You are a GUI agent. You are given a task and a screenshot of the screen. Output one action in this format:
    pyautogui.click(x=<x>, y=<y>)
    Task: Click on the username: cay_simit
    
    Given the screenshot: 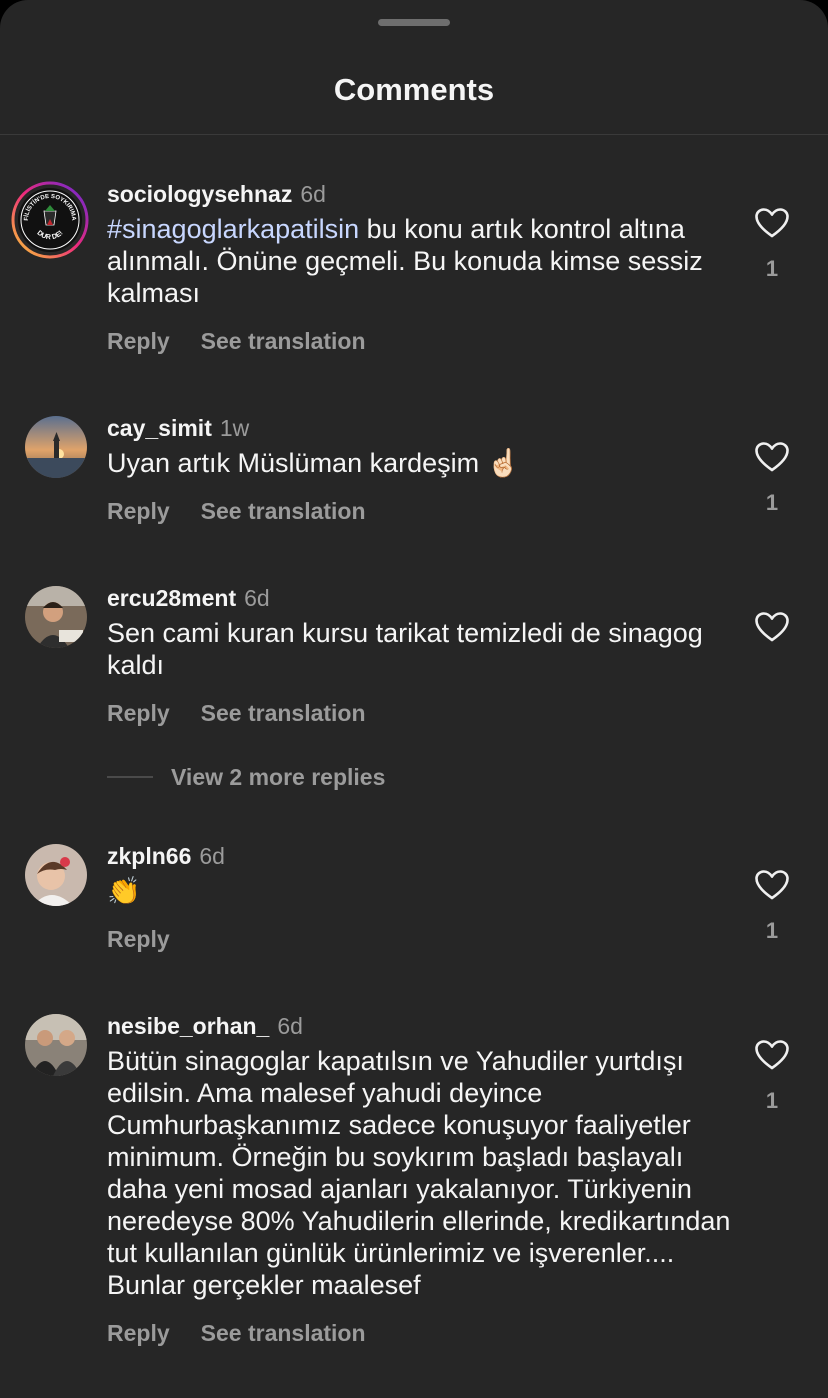 What is the action you would take?
    pyautogui.click(x=159, y=428)
    